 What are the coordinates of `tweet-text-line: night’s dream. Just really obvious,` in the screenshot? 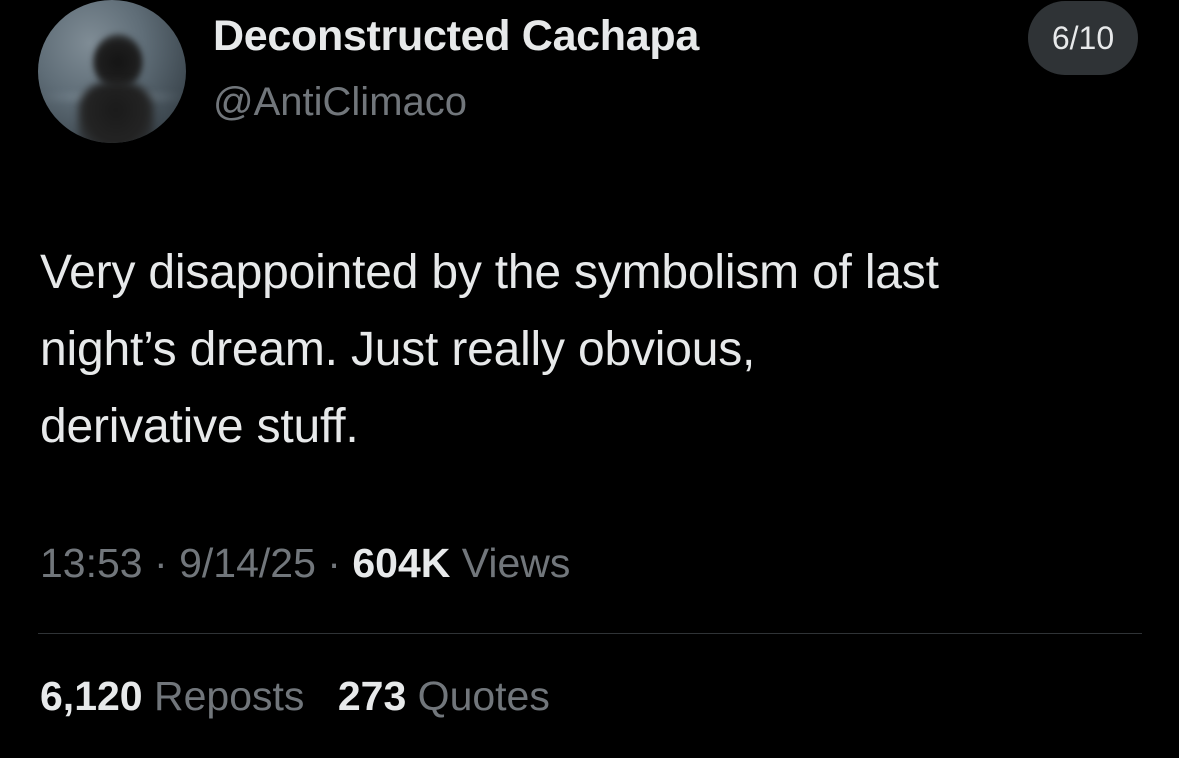 It's located at (398, 349).